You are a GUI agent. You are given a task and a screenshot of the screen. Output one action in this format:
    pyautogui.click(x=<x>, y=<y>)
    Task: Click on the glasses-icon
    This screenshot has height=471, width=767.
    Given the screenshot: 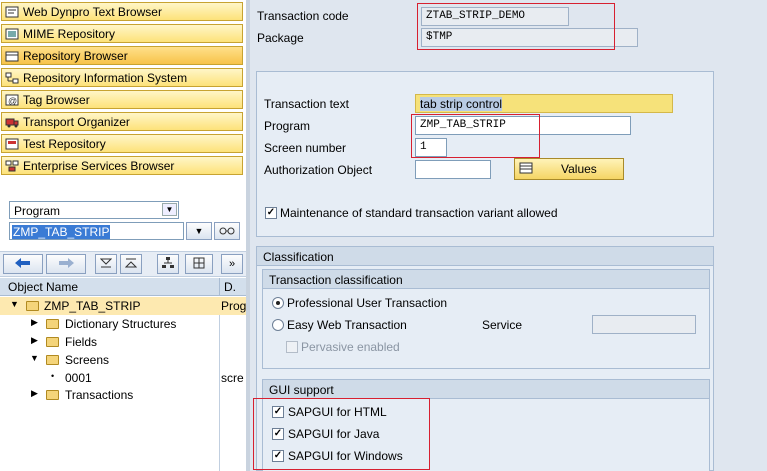 What is the action you would take?
    pyautogui.click(x=227, y=231)
    